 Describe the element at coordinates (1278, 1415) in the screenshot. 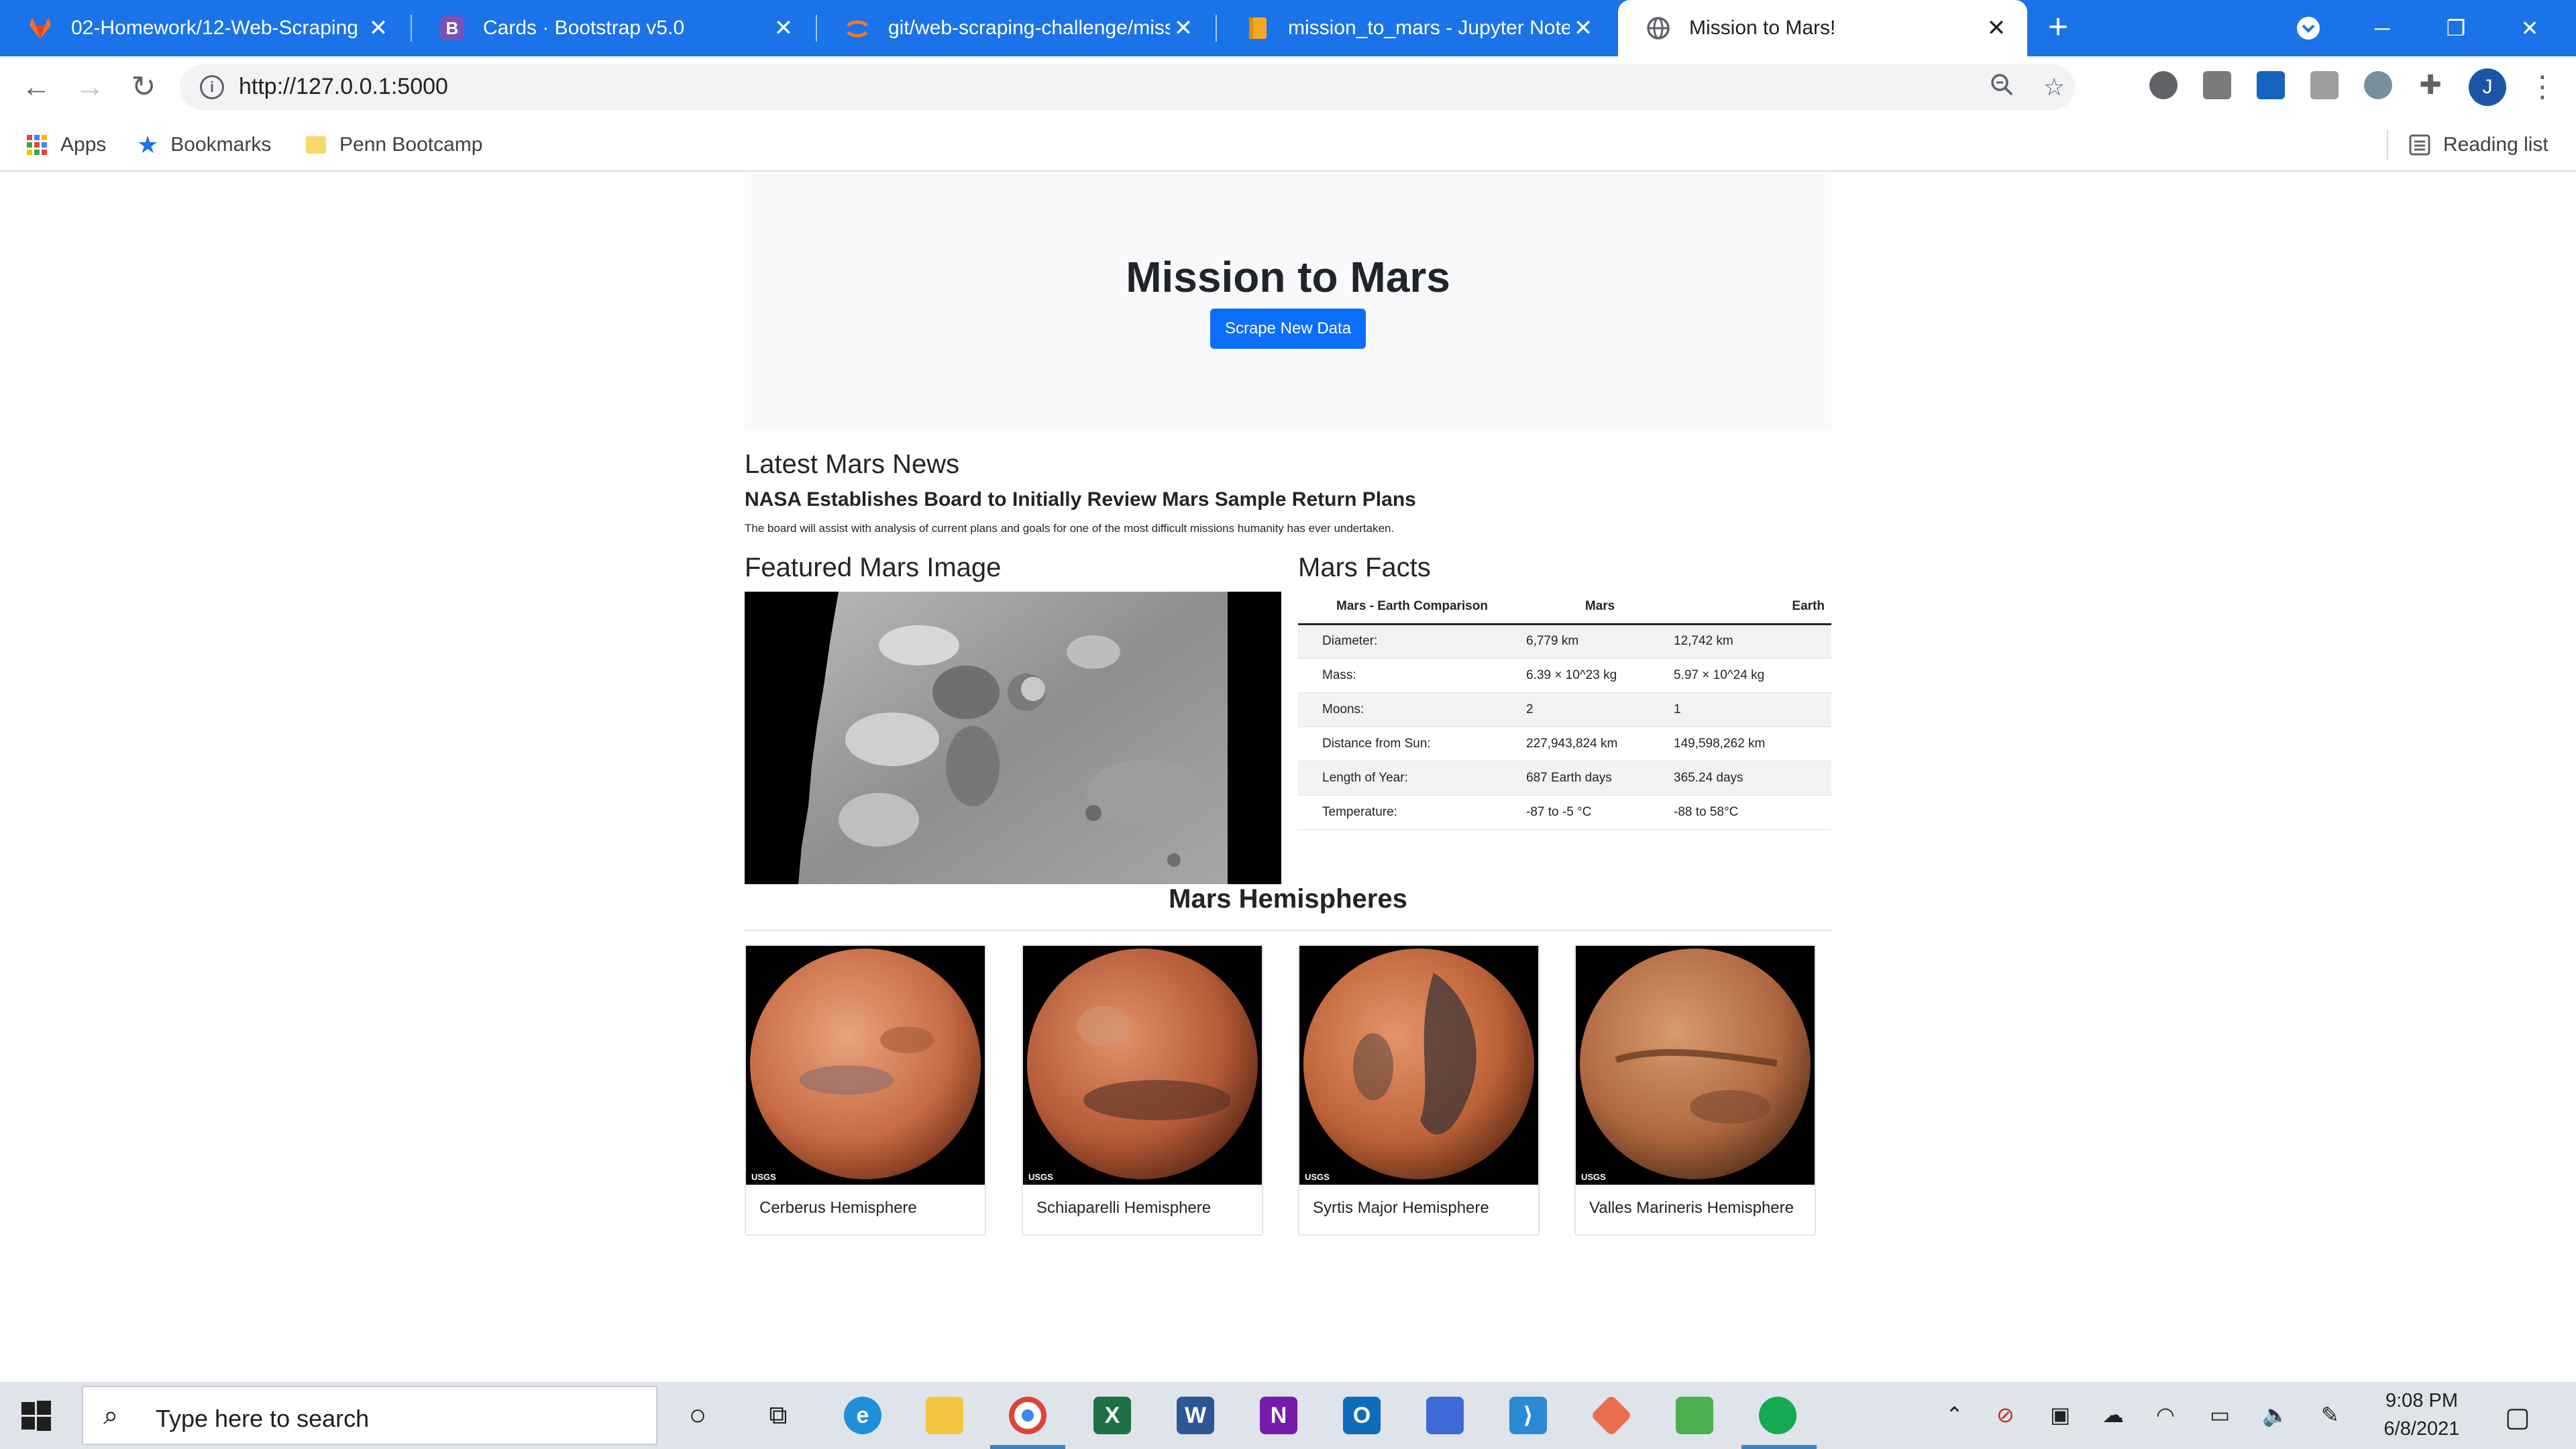

I see `onenote-icon: N` at that location.